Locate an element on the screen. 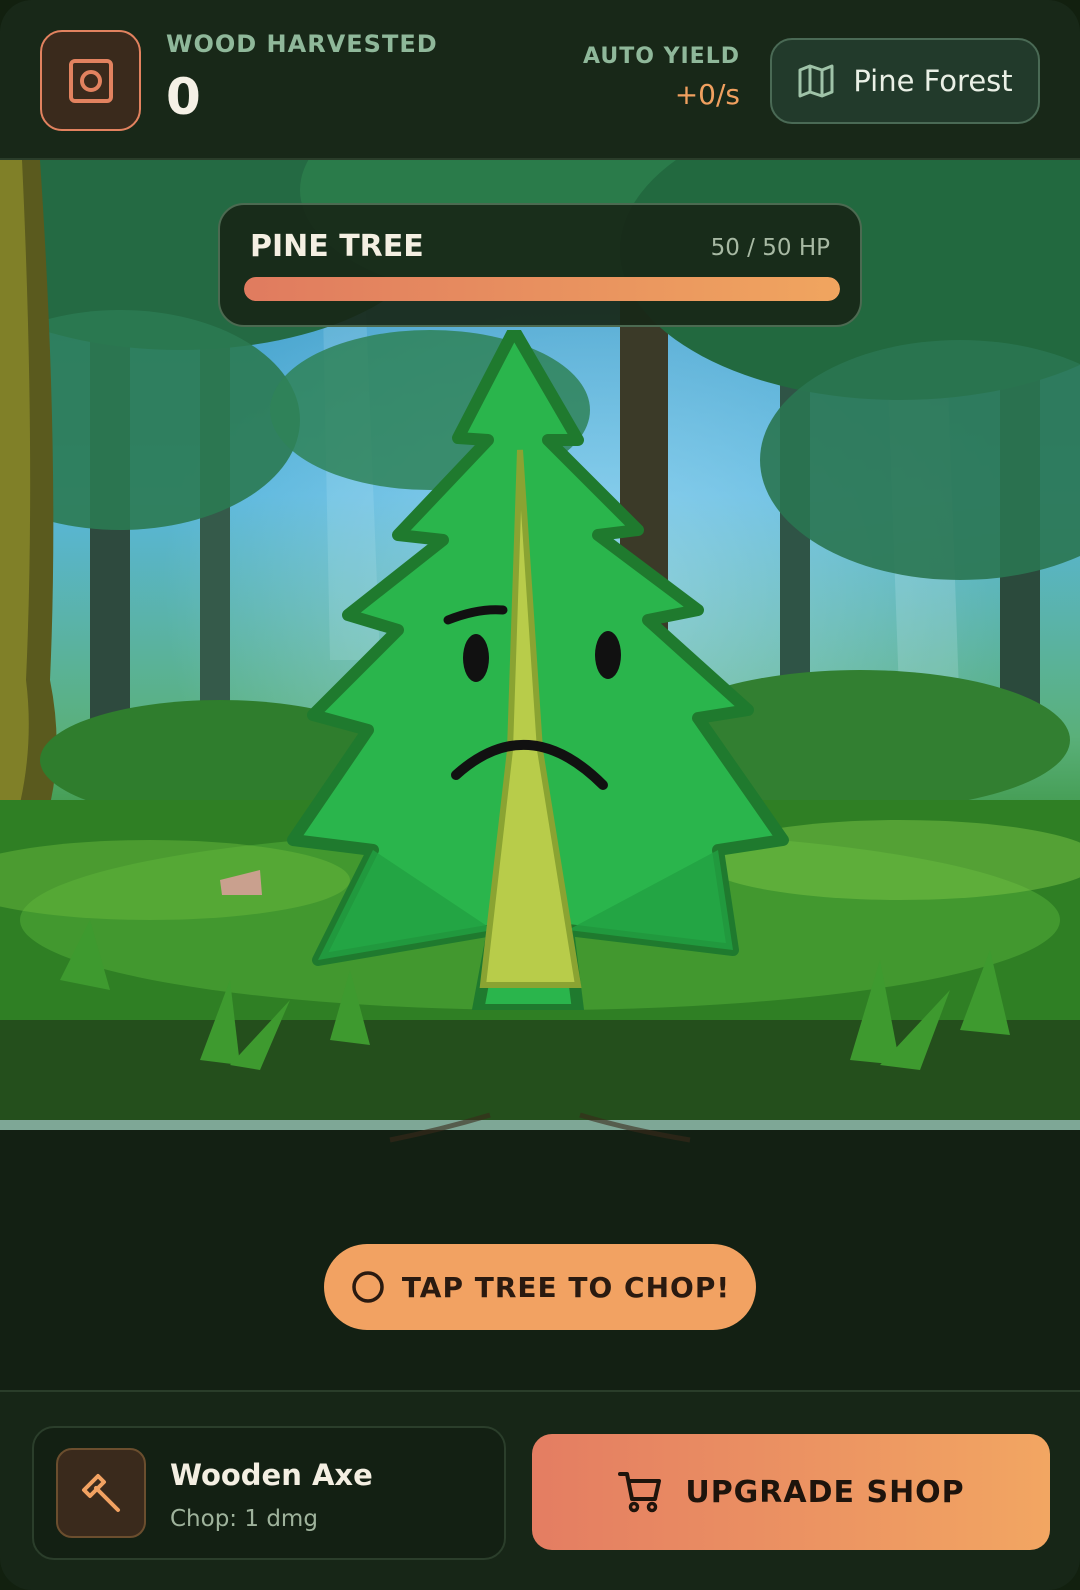 The image size is (1080, 1590). menu-button is located at coordinates (90, 80).